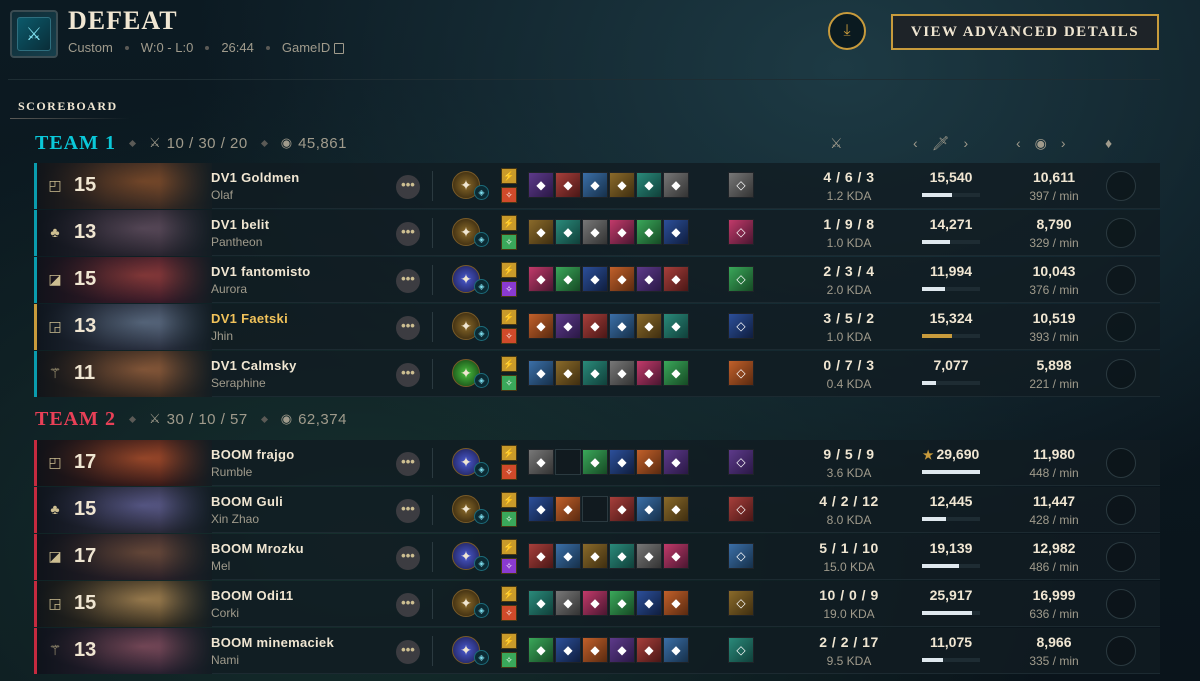 This screenshot has width=1200, height=681. What do you see at coordinates (1063, 143) in the screenshot?
I see `chevron-right-icon: ›` at bounding box center [1063, 143].